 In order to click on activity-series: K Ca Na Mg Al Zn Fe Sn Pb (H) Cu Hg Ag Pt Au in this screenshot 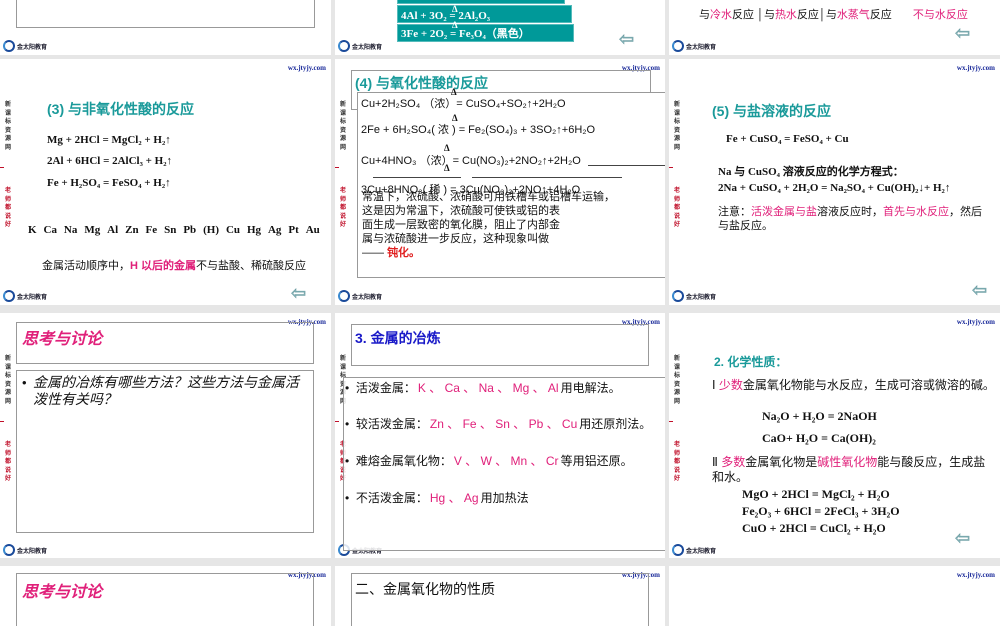, I will do `click(174, 230)`.